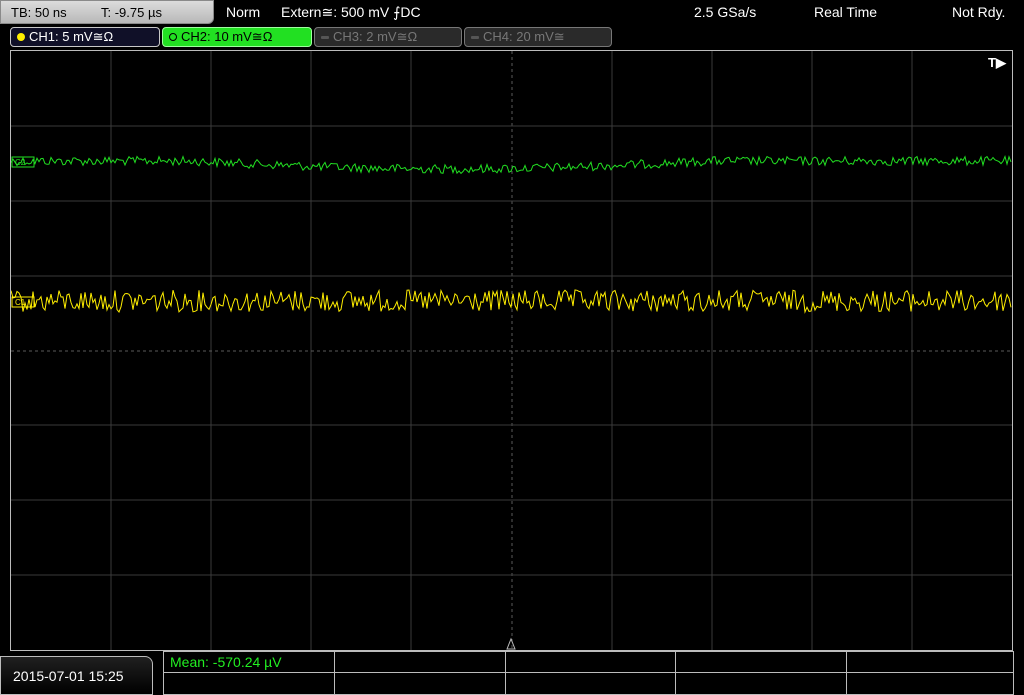 This screenshot has width=1024, height=695. What do you see at coordinates (71, 36) in the screenshot?
I see `channel-1-label: CH1: 5 mV≅Ω` at bounding box center [71, 36].